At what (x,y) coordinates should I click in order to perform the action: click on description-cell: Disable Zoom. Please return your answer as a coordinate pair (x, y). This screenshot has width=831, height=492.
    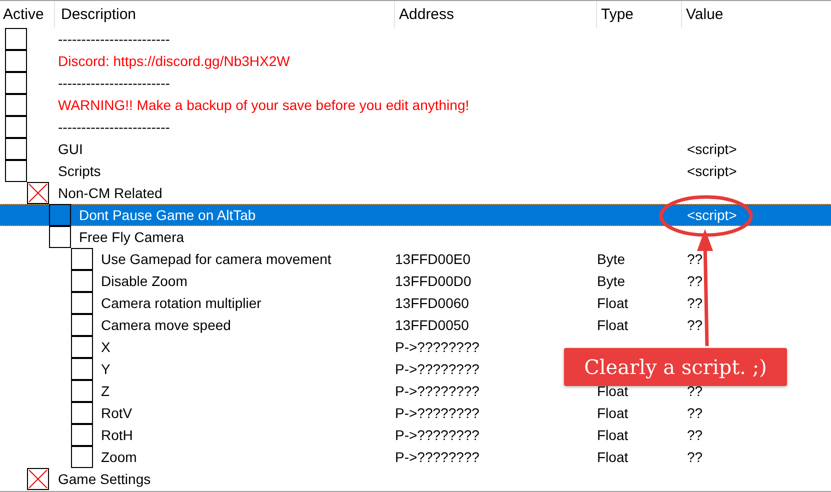
    Looking at the image, I should click on (144, 281).